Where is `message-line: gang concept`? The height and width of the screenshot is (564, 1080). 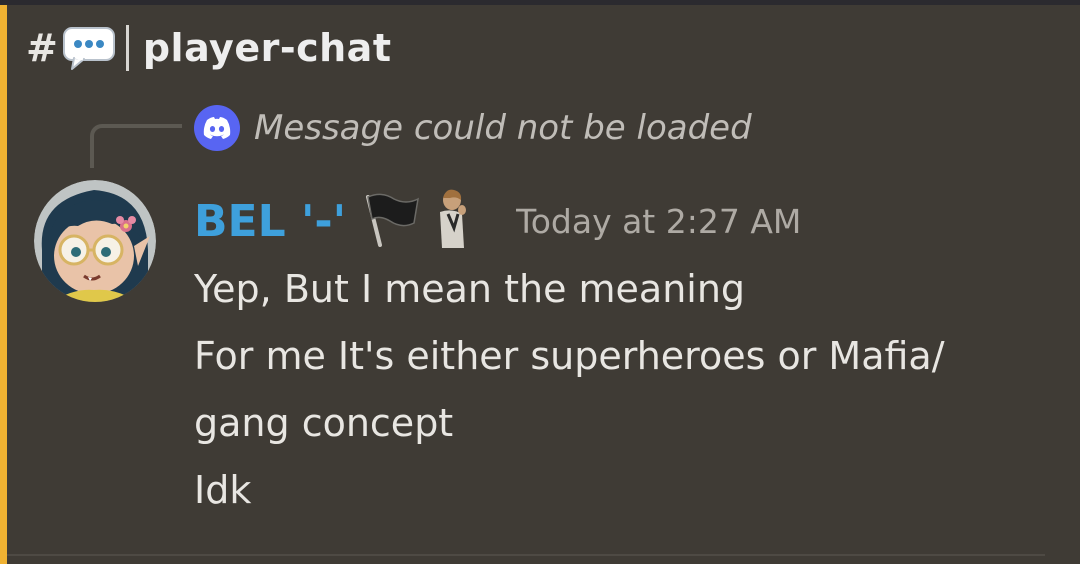 message-line: gang concept is located at coordinates (324, 423).